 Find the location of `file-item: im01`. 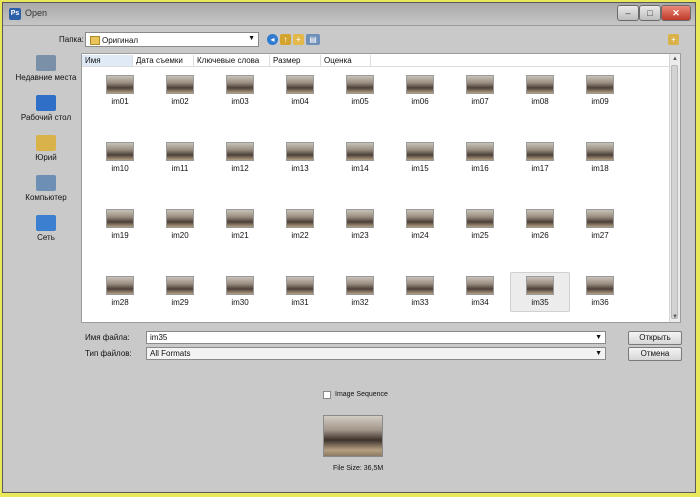

file-item: im01 is located at coordinates (120, 92).